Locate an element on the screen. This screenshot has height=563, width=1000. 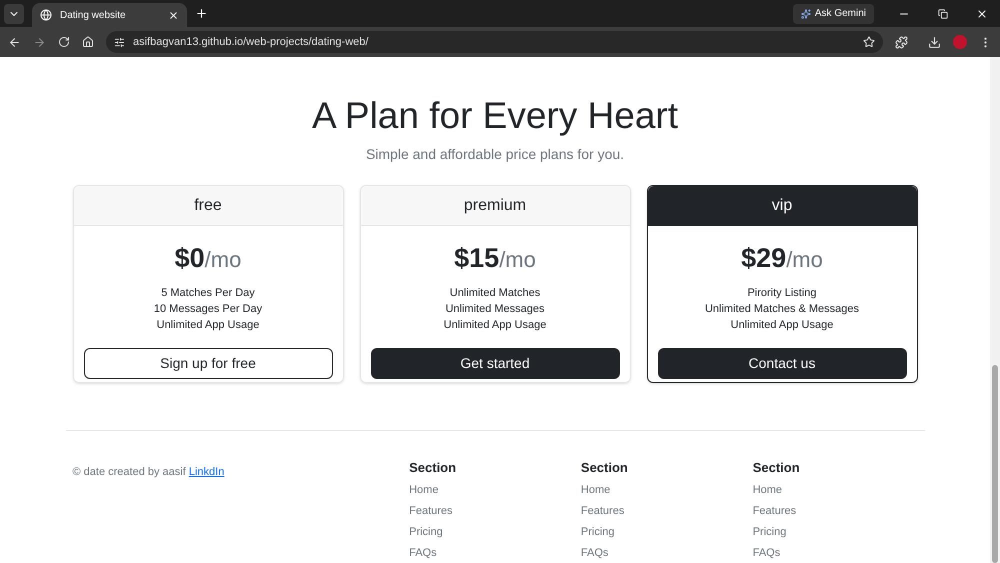
pricing-subtitle: Simple and affordable price plans for you. is located at coordinates (495, 154).